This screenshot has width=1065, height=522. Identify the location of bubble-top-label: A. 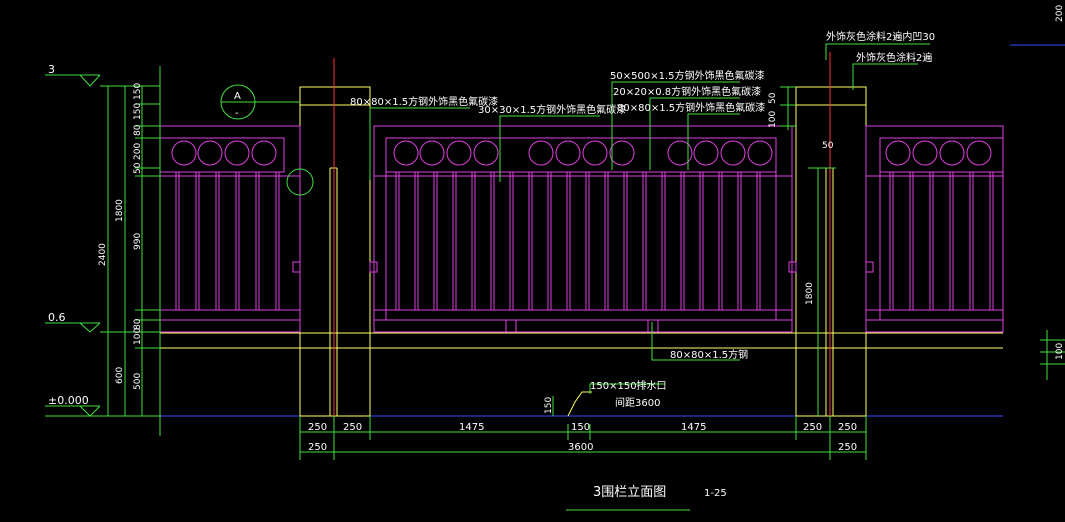
(237, 96).